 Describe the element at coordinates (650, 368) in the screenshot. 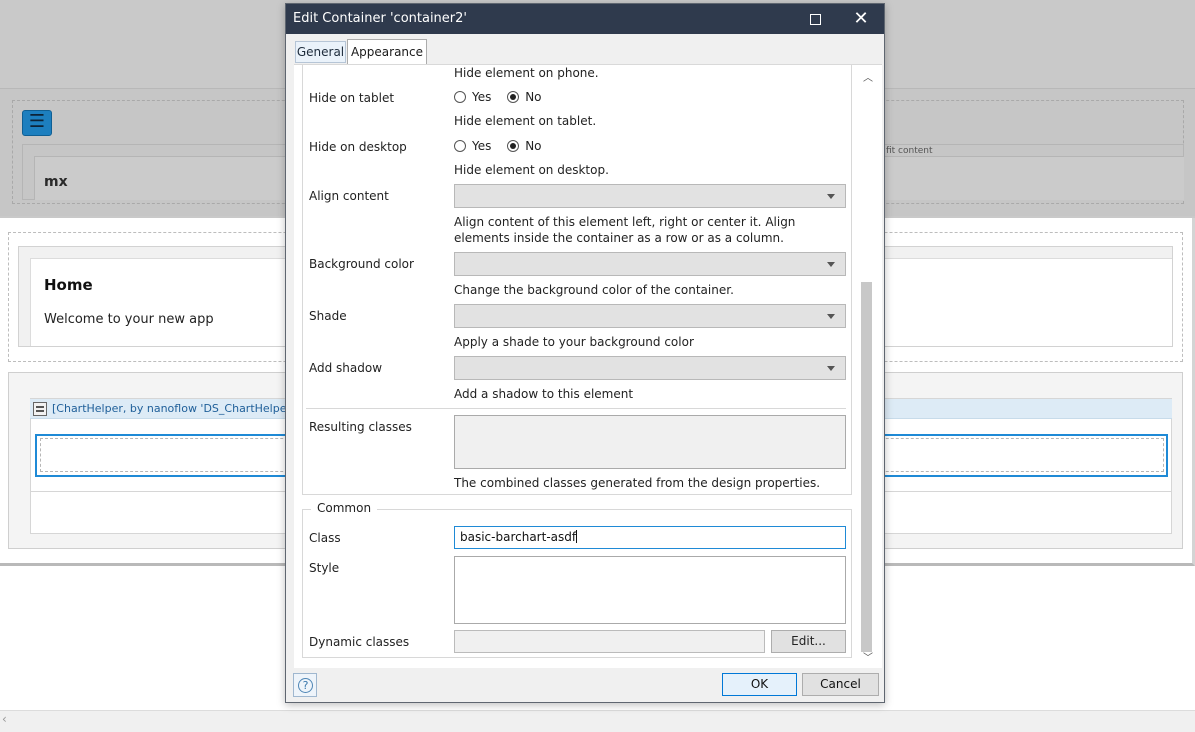

I see `add-shadow-dropdown` at that location.